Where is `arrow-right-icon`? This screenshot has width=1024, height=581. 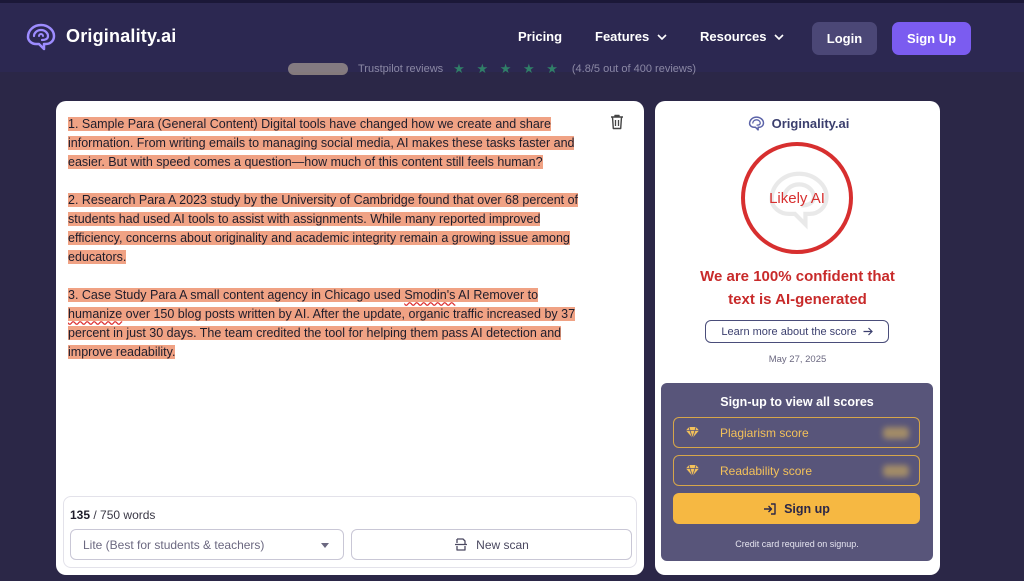 arrow-right-icon is located at coordinates (868, 331).